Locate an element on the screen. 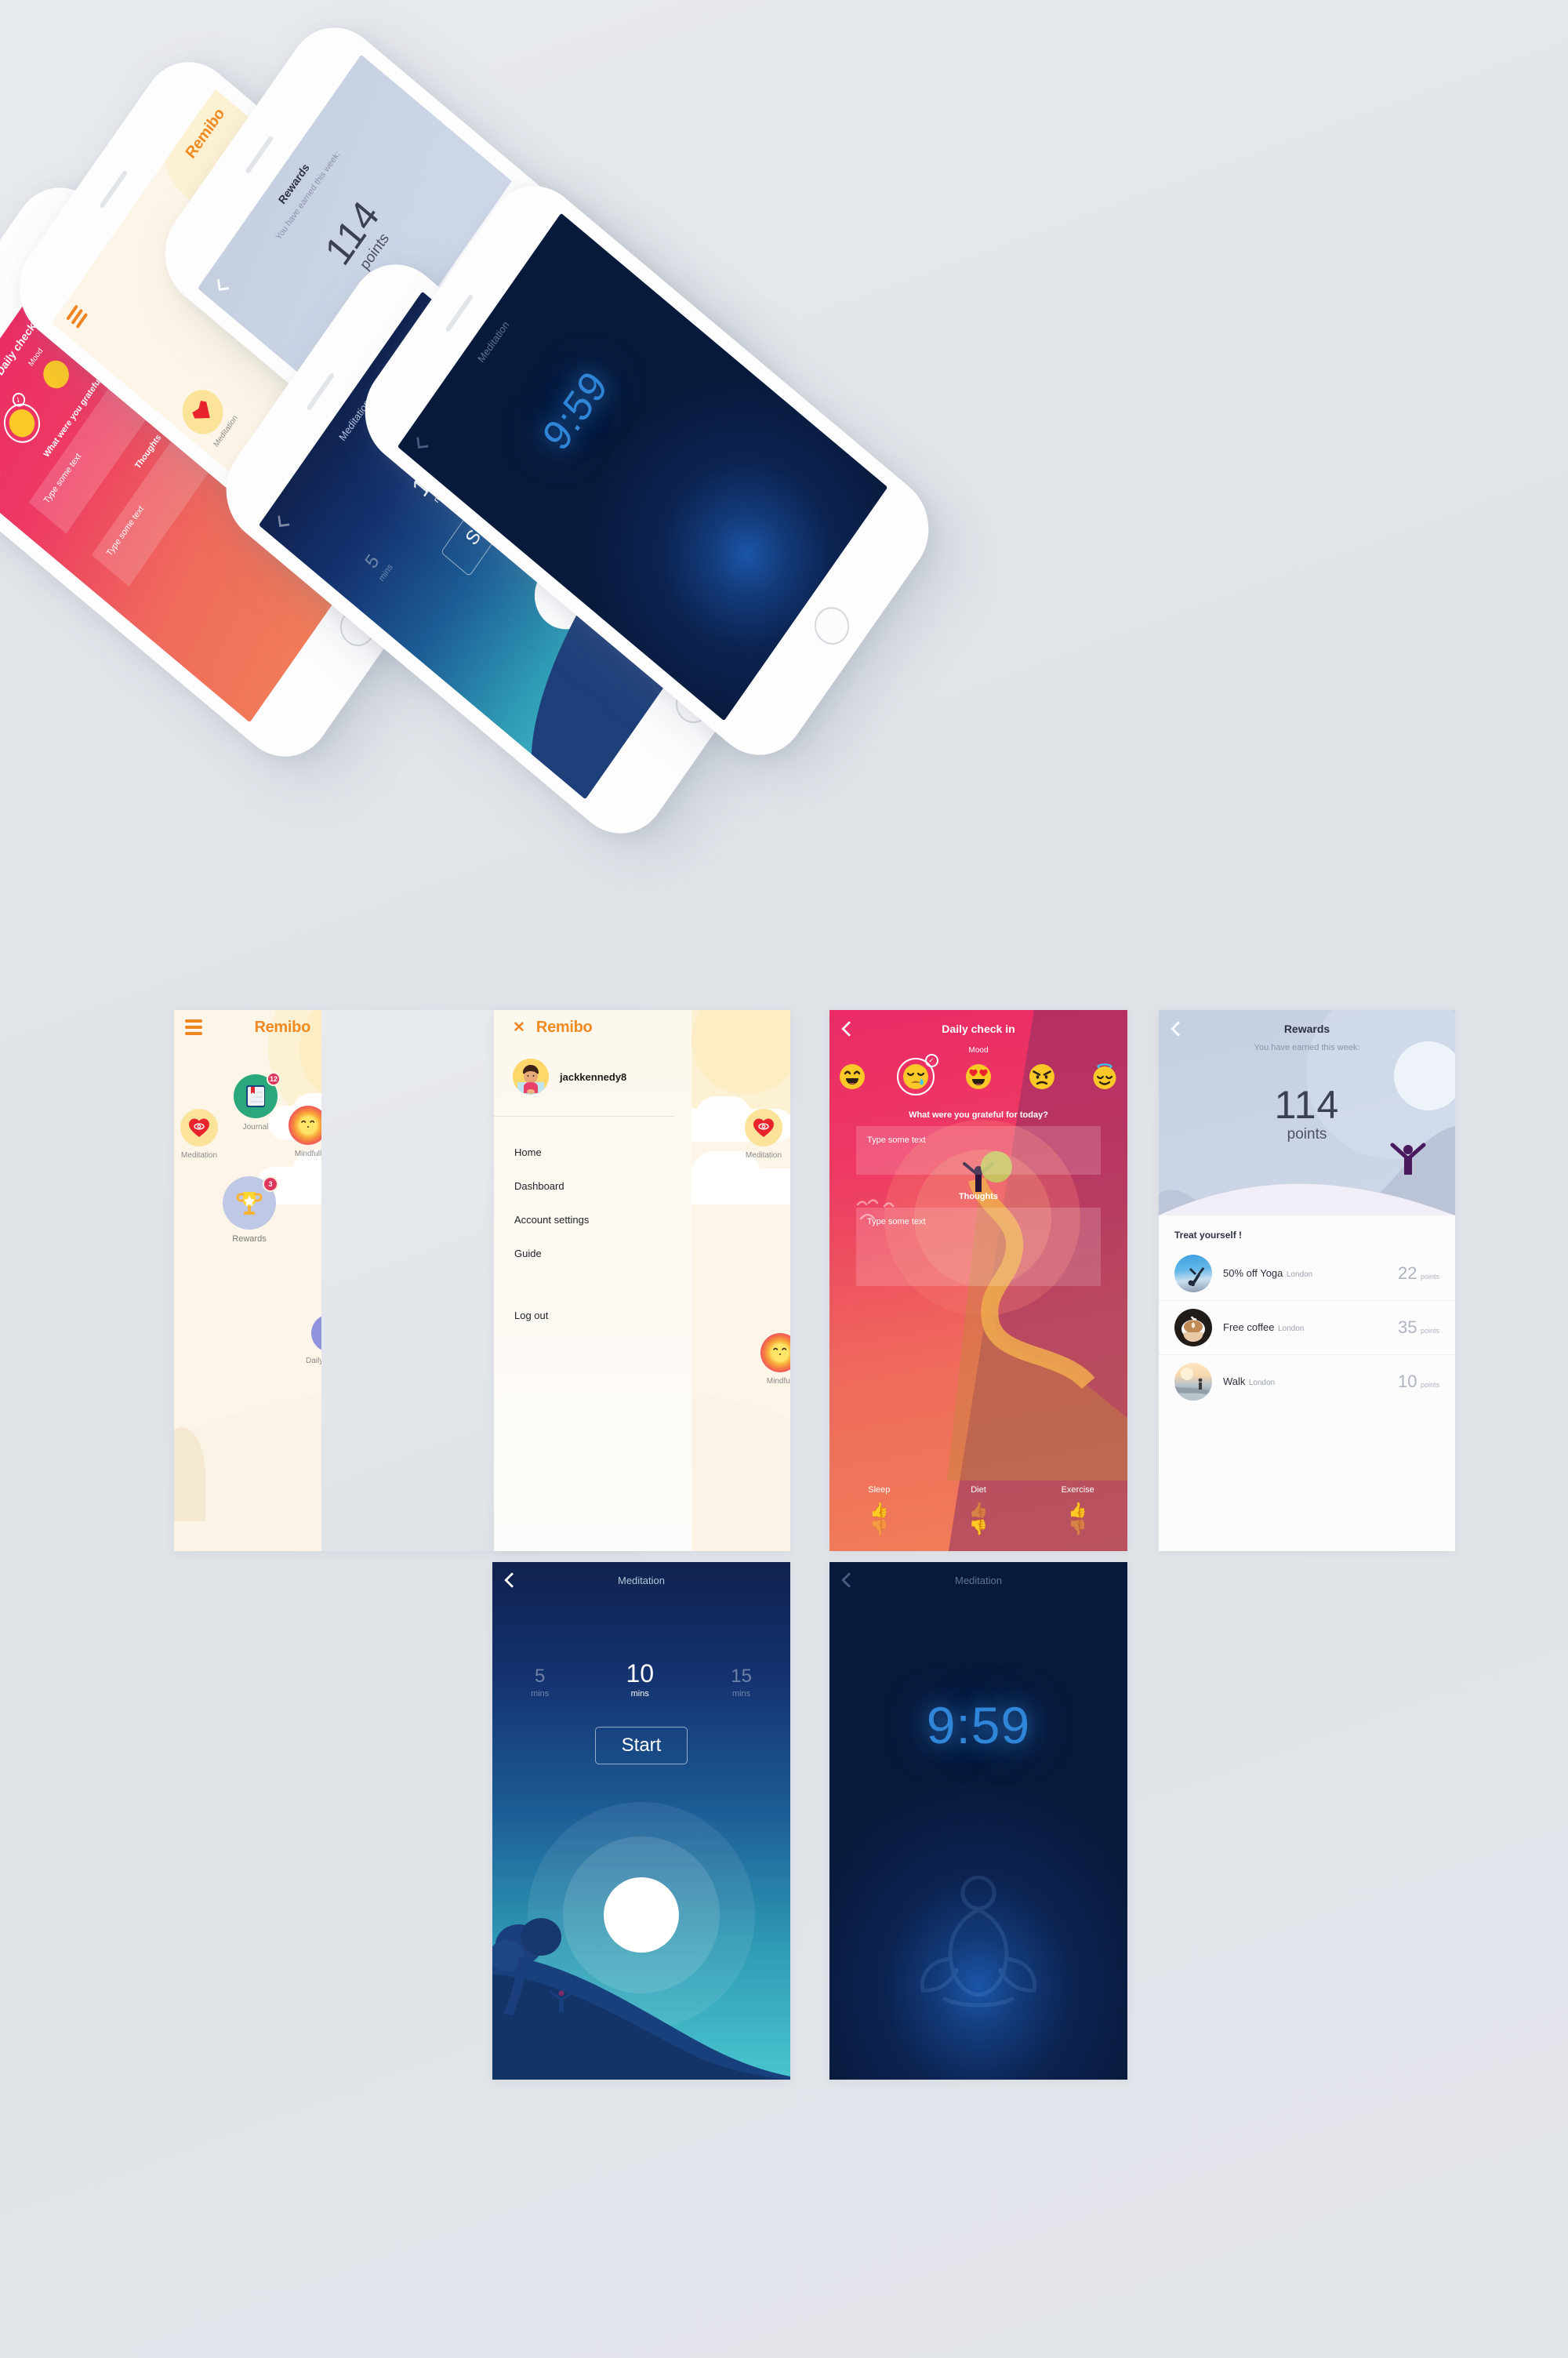 The width and height of the screenshot is (1568, 2358). username: jackkennedy8 is located at coordinates (593, 1076).